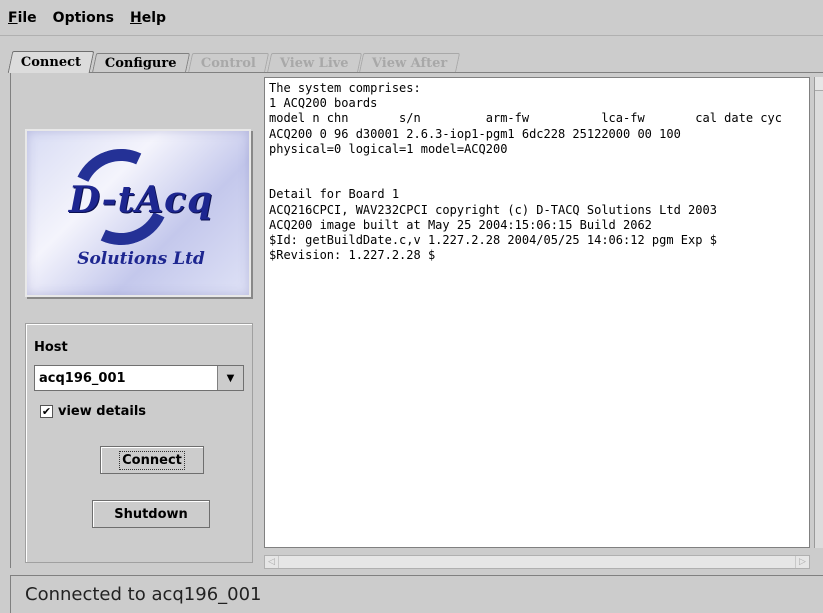 The width and height of the screenshot is (823, 613). I want to click on view-details-row: ✔ view details, so click(93, 411).